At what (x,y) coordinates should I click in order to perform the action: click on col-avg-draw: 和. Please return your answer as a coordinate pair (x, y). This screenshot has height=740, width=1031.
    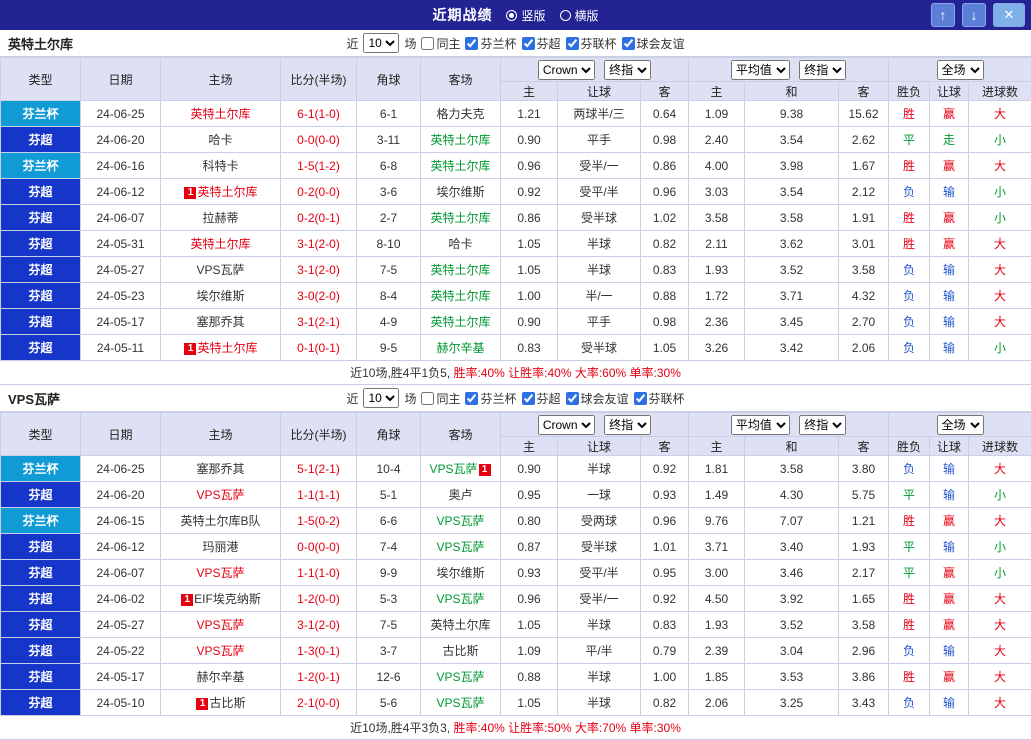
    Looking at the image, I should click on (792, 91).